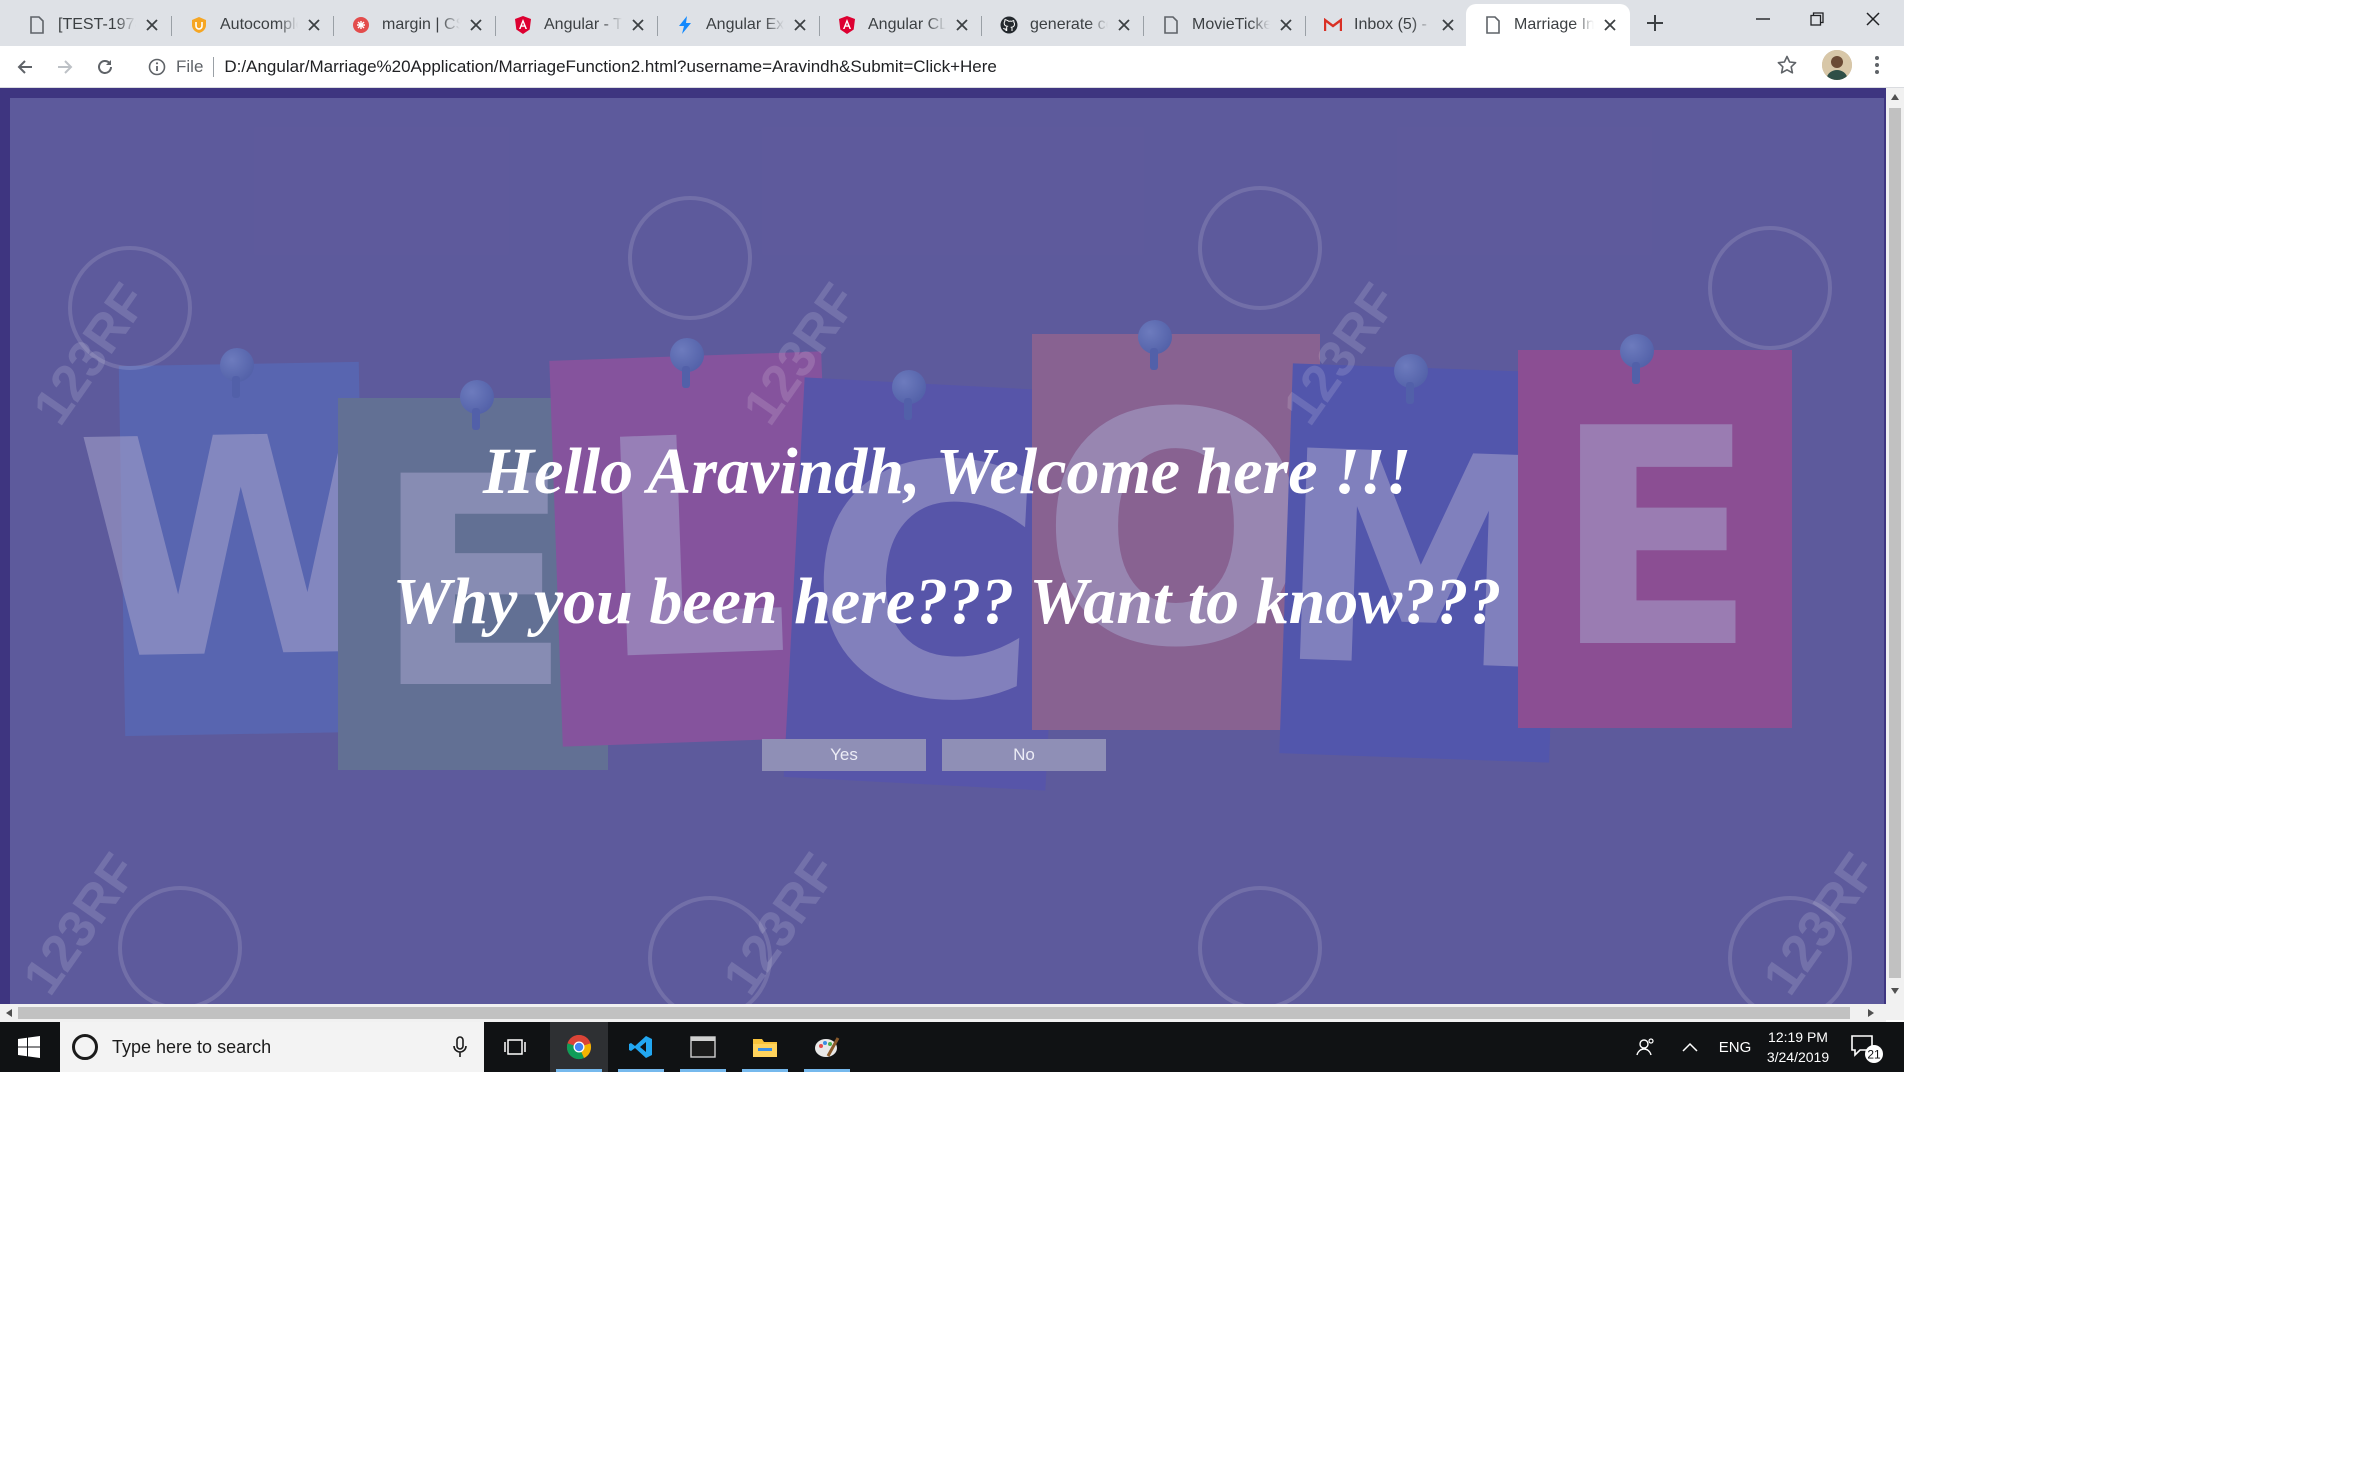 Image resolution: width=2370 pixels, height=1468 pixels. Describe the element at coordinates (192, 1046) in the screenshot. I see `search-placeholder: Type here to search` at that location.